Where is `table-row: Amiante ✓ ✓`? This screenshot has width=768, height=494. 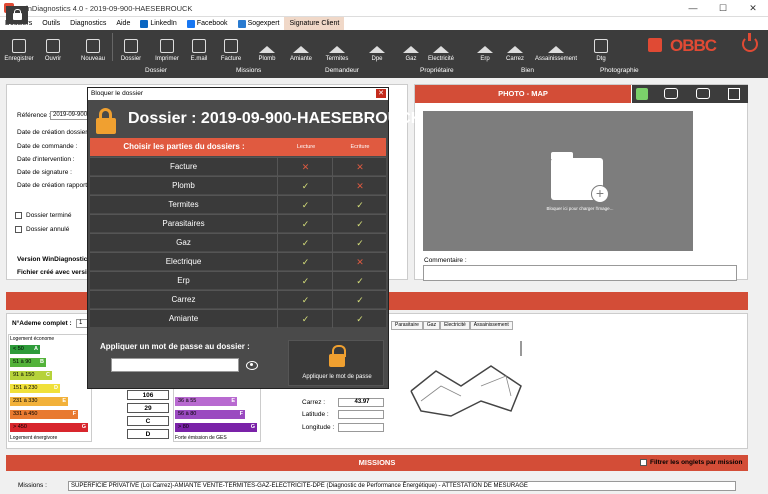 table-row: Amiante ✓ ✓ is located at coordinates (238, 318).